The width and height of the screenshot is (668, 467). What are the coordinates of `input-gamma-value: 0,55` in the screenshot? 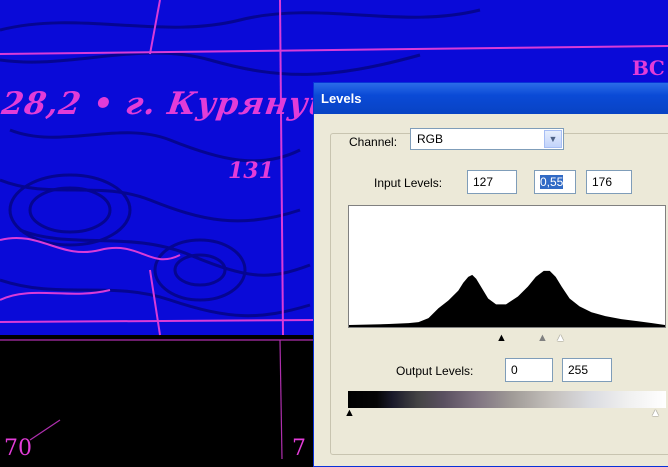 It's located at (552, 182).